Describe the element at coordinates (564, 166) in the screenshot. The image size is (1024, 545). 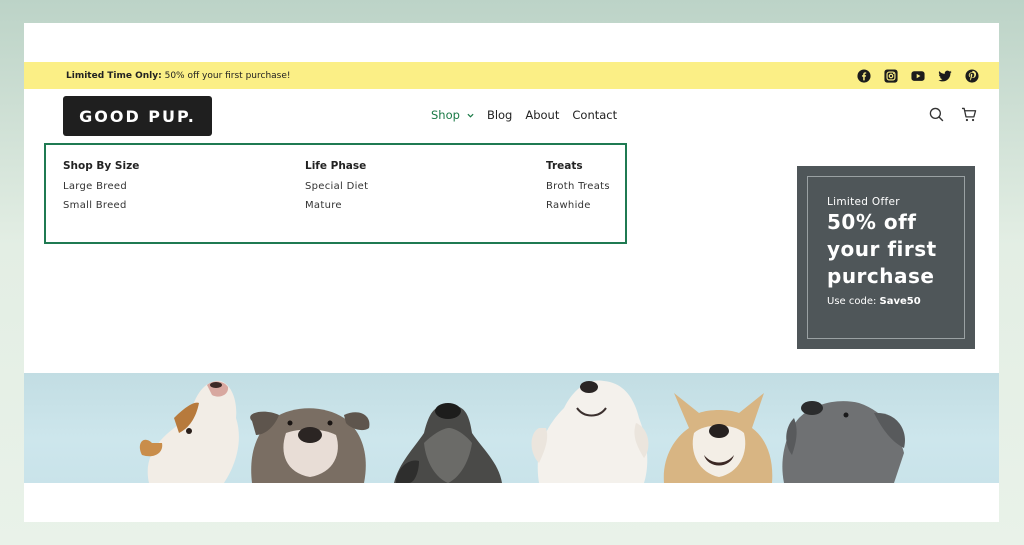
I see `mega-col-title: Treats` at that location.